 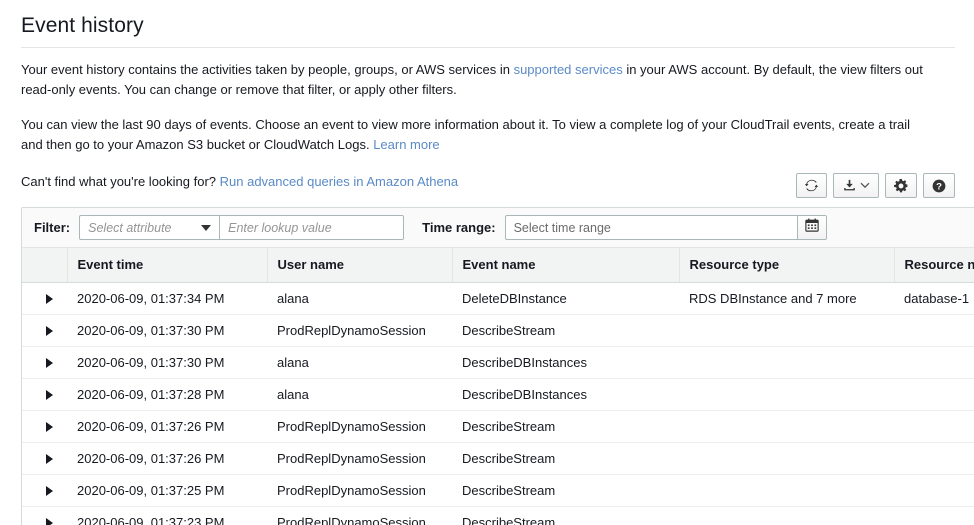 What do you see at coordinates (498, 228) in the screenshot?
I see `filter-bar: Filter: Select attribute Time range:` at bounding box center [498, 228].